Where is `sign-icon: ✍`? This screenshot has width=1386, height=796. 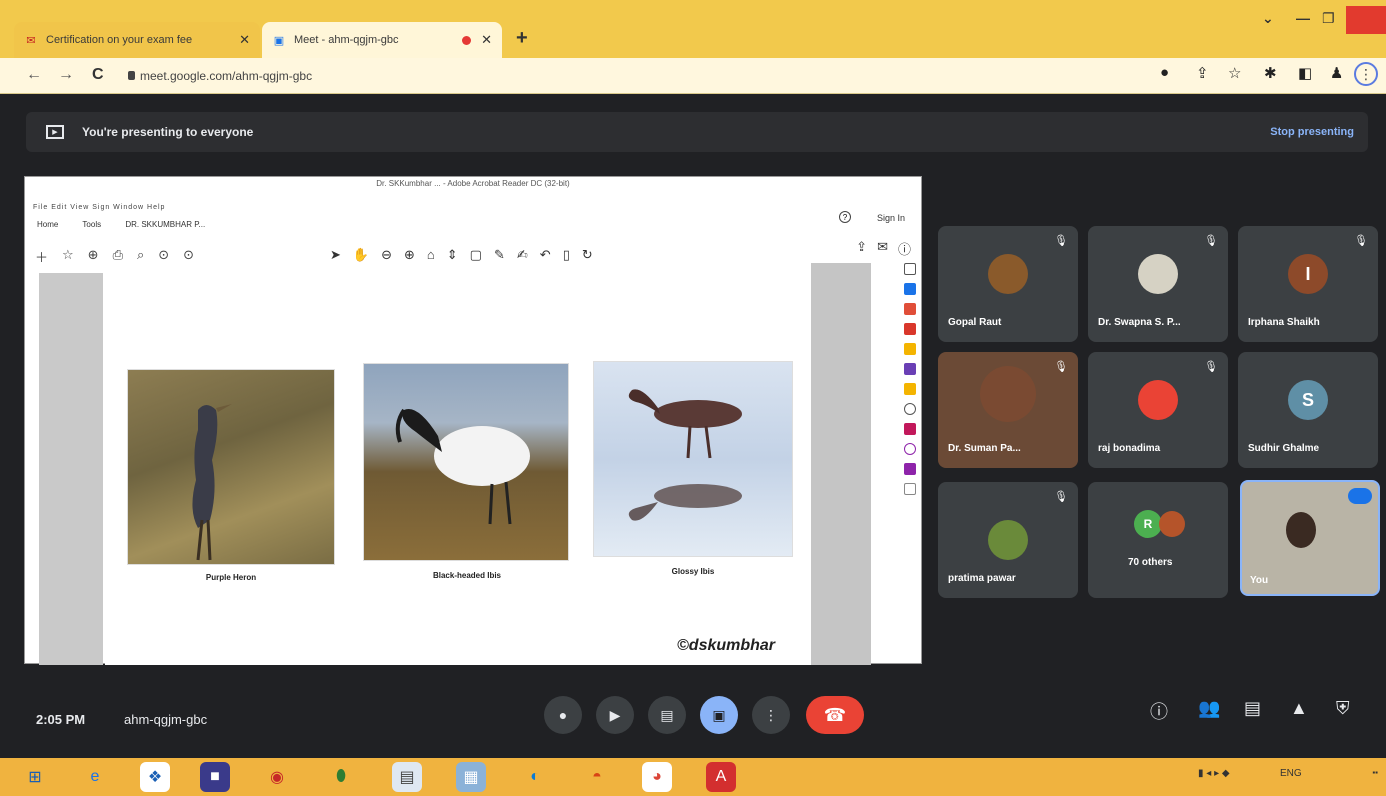 sign-icon: ✍ is located at coordinates (522, 255).